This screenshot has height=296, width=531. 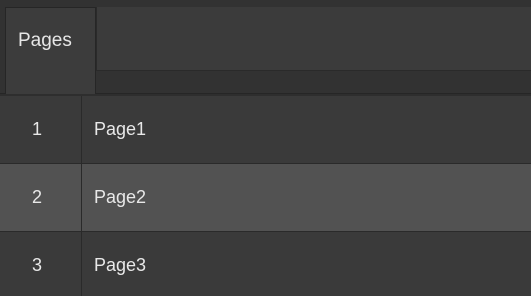 What do you see at coordinates (120, 197) in the screenshot?
I see `page-name: Page2` at bounding box center [120, 197].